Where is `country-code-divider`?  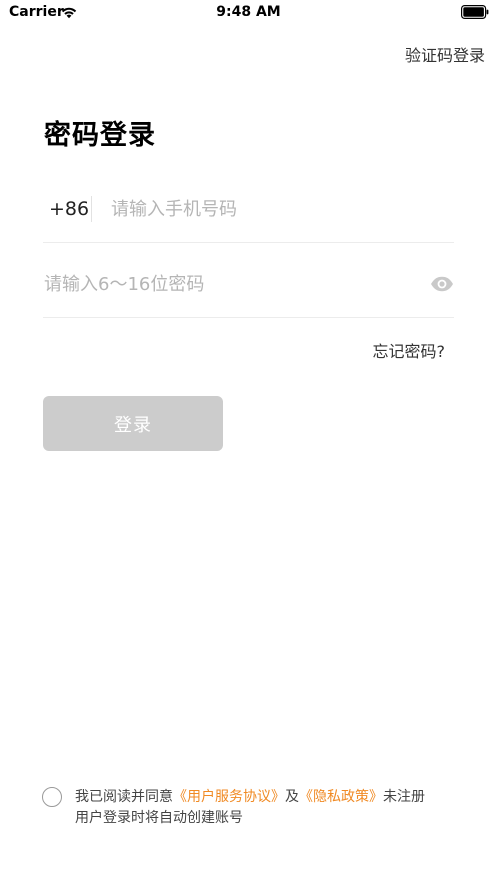 country-code-divider is located at coordinates (91, 209).